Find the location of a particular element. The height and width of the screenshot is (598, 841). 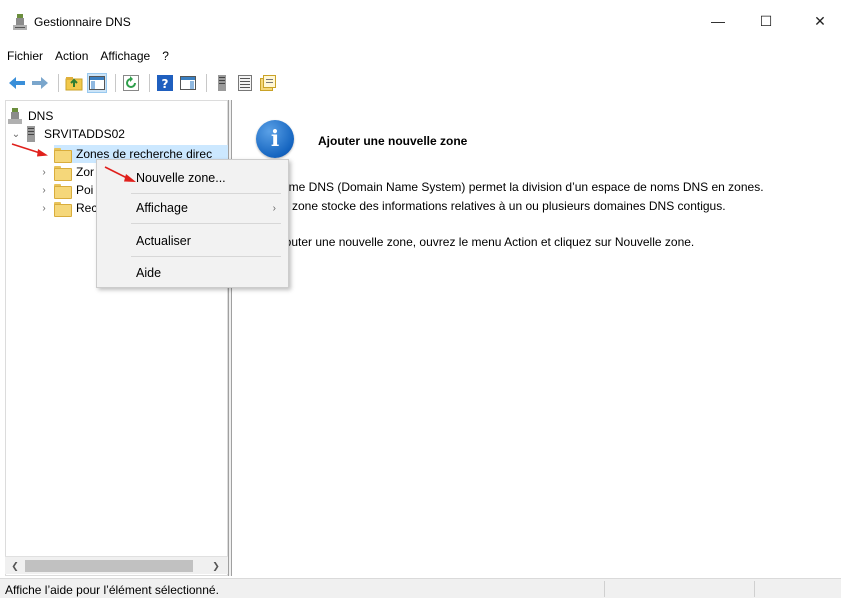

help-icon: ? is located at coordinates (165, 83).